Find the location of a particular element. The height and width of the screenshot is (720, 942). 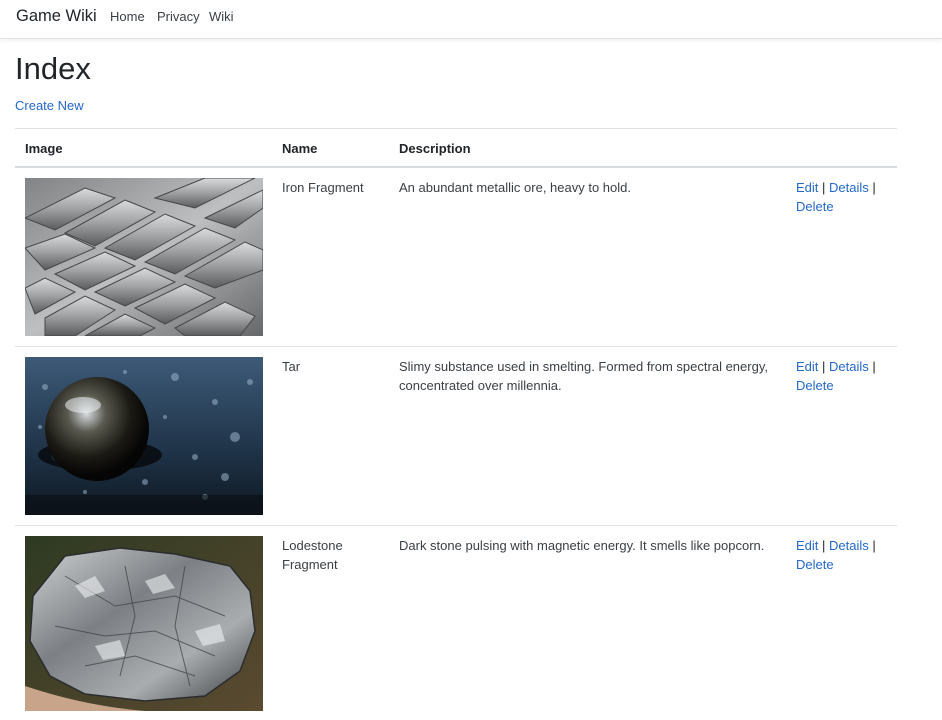

silver-ingots-image is located at coordinates (144, 257).